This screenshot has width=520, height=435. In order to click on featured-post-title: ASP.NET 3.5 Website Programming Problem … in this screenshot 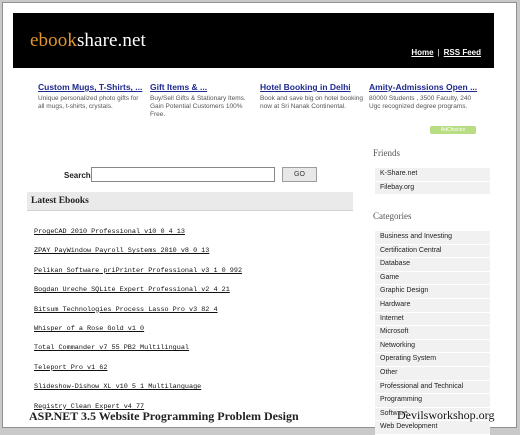, I will do `click(164, 416)`.